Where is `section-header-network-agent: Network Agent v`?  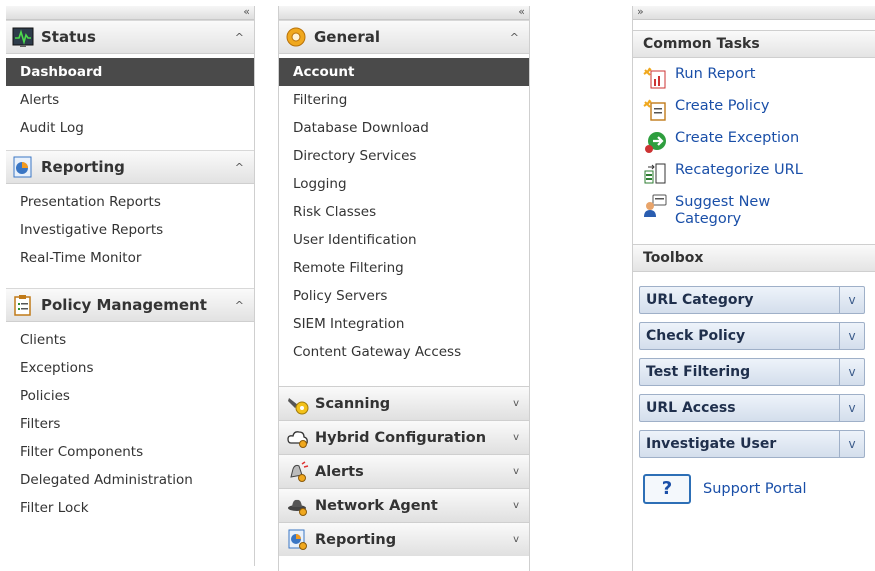 section-header-network-agent: Network Agent v is located at coordinates (404, 505).